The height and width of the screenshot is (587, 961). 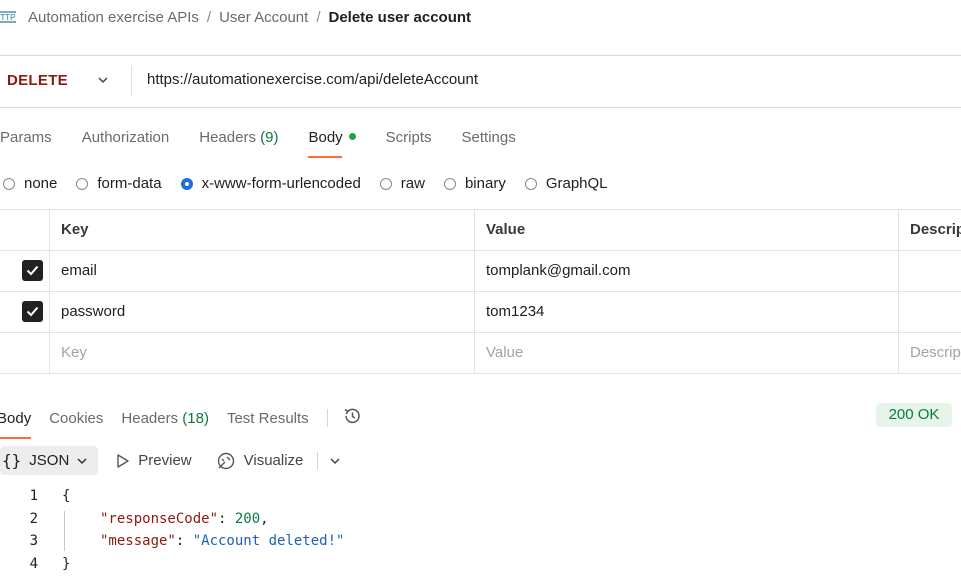 What do you see at coordinates (33, 563) in the screenshot?
I see `line-number: 4` at bounding box center [33, 563].